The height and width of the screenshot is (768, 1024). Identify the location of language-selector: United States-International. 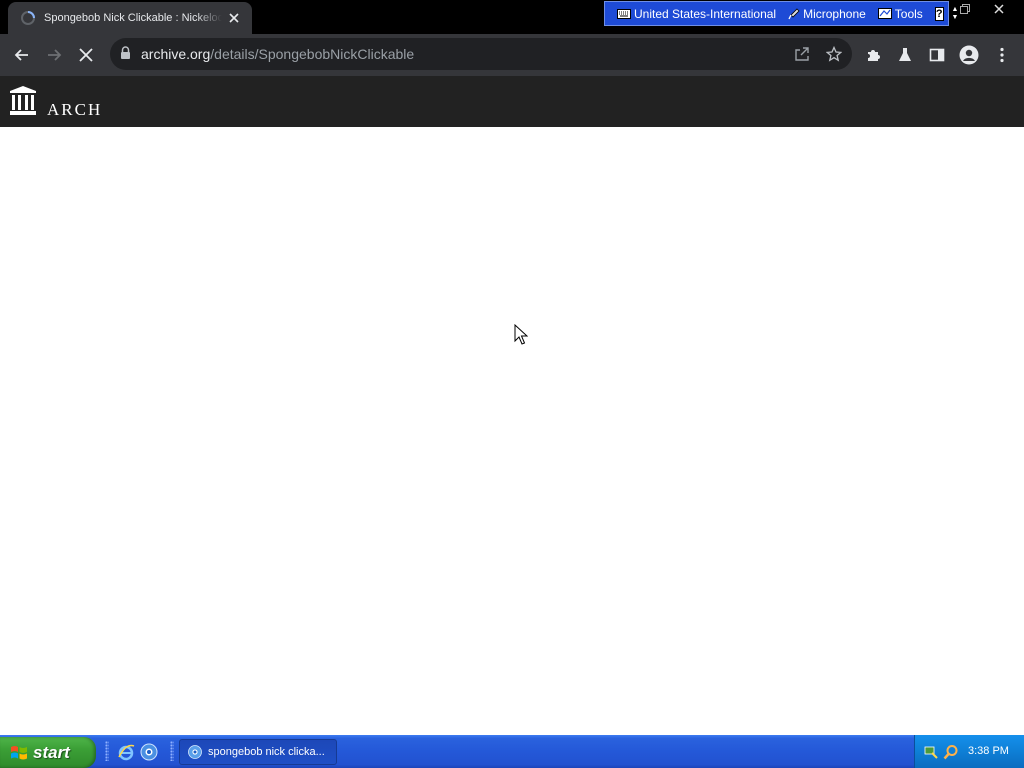
(696, 14).